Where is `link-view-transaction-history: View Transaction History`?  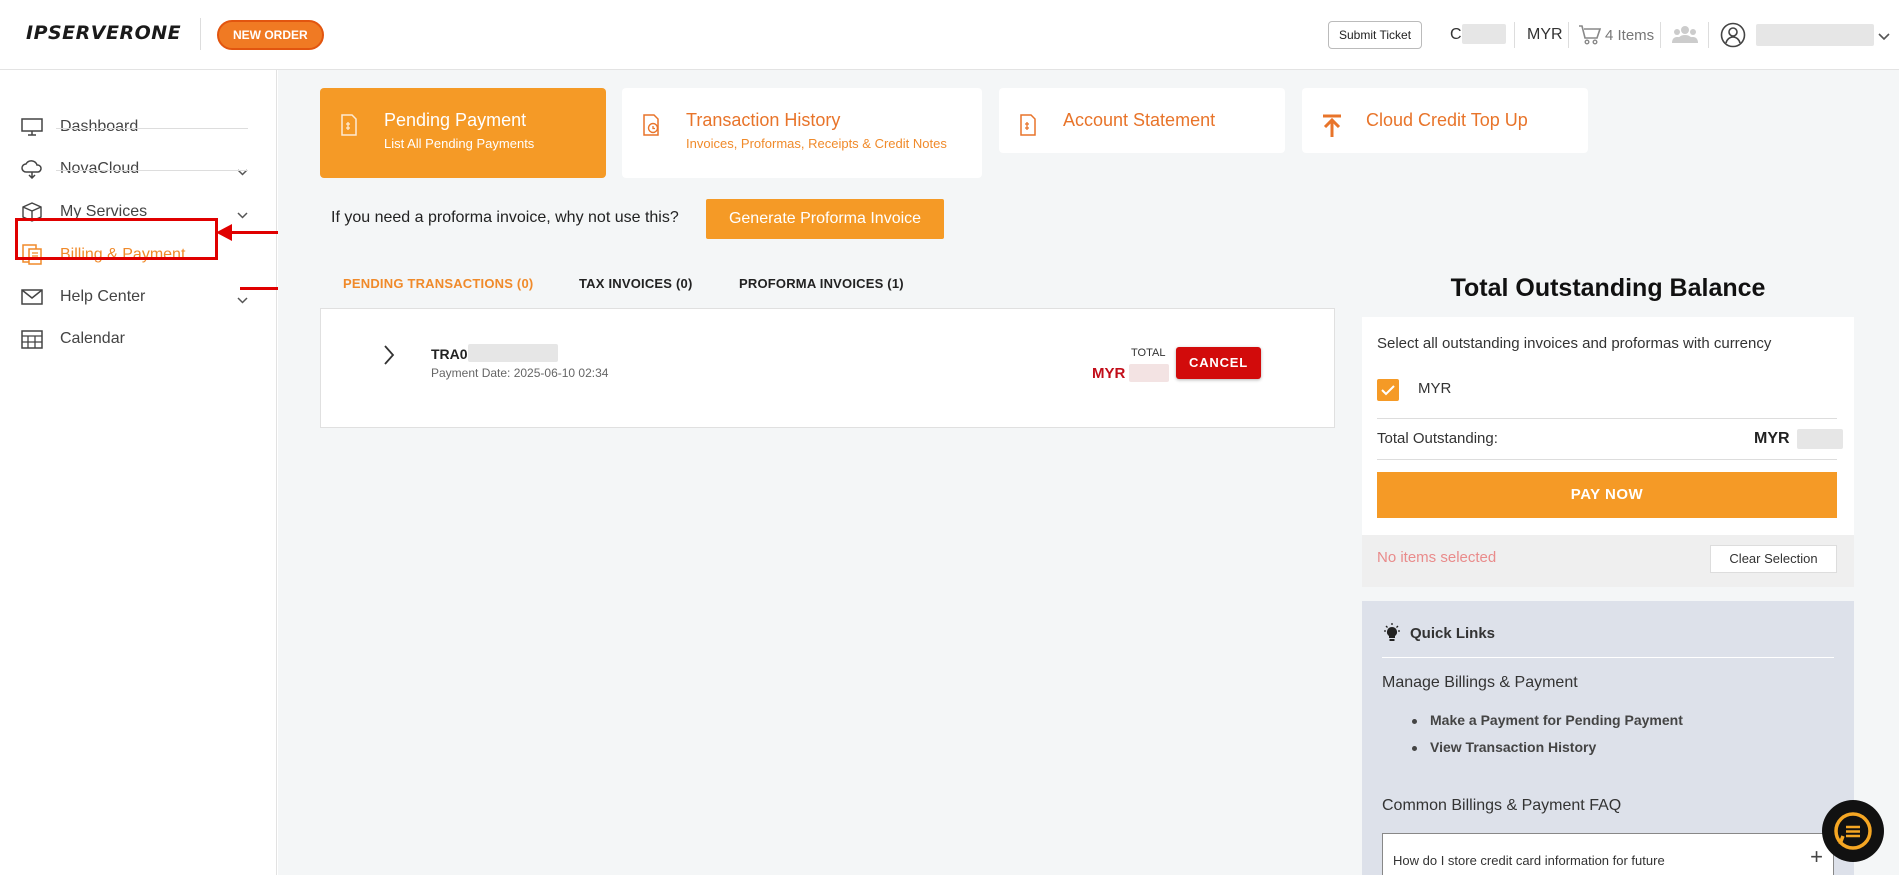
link-view-transaction-history: View Transaction History is located at coordinates (1513, 747).